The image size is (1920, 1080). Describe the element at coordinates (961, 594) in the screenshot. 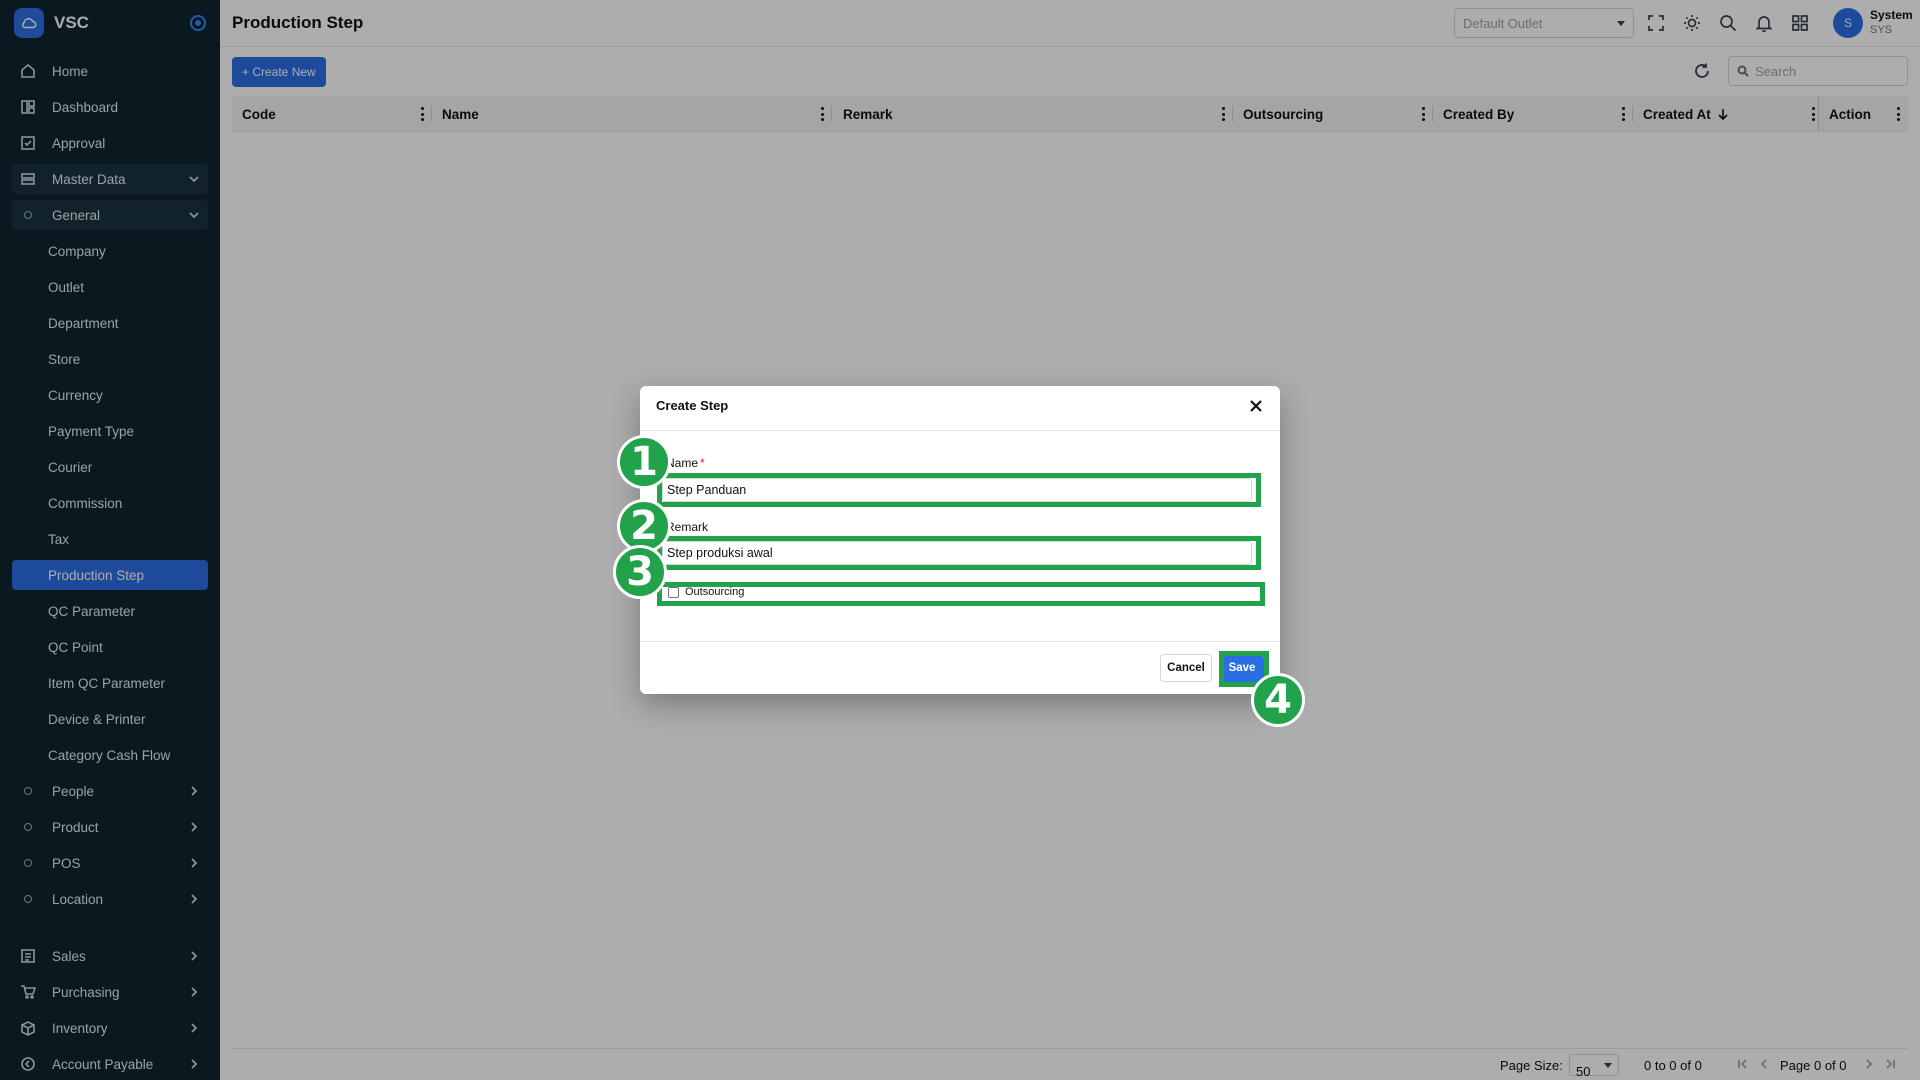

I see `highlight-box-outsourcing` at that location.